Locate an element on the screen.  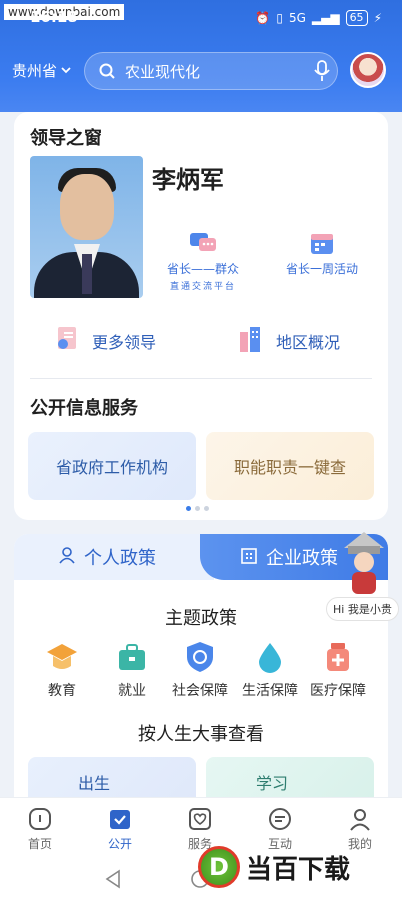
charging-icon: ⚡ is located at coordinates (377, 18).